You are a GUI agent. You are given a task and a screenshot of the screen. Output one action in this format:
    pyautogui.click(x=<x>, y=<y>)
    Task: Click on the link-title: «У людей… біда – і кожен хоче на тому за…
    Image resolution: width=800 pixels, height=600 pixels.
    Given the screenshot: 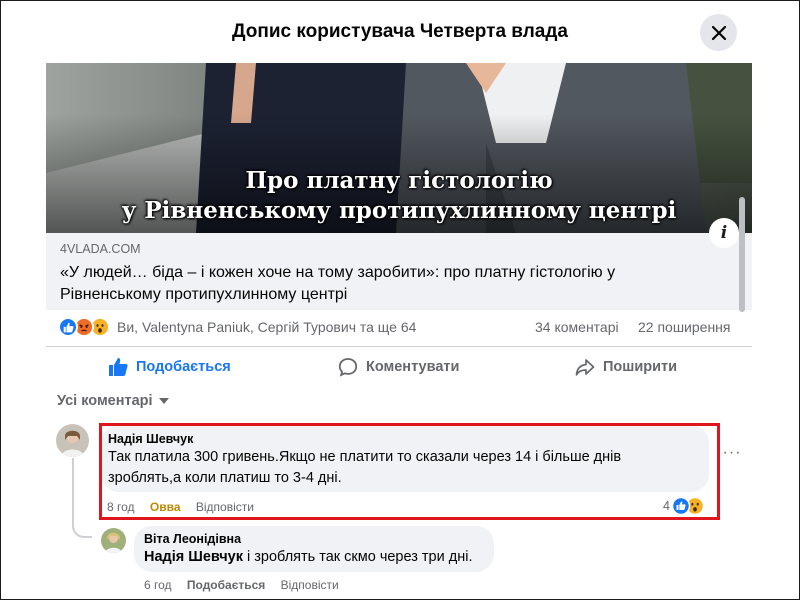 What is the action you would take?
    pyautogui.click(x=390, y=284)
    